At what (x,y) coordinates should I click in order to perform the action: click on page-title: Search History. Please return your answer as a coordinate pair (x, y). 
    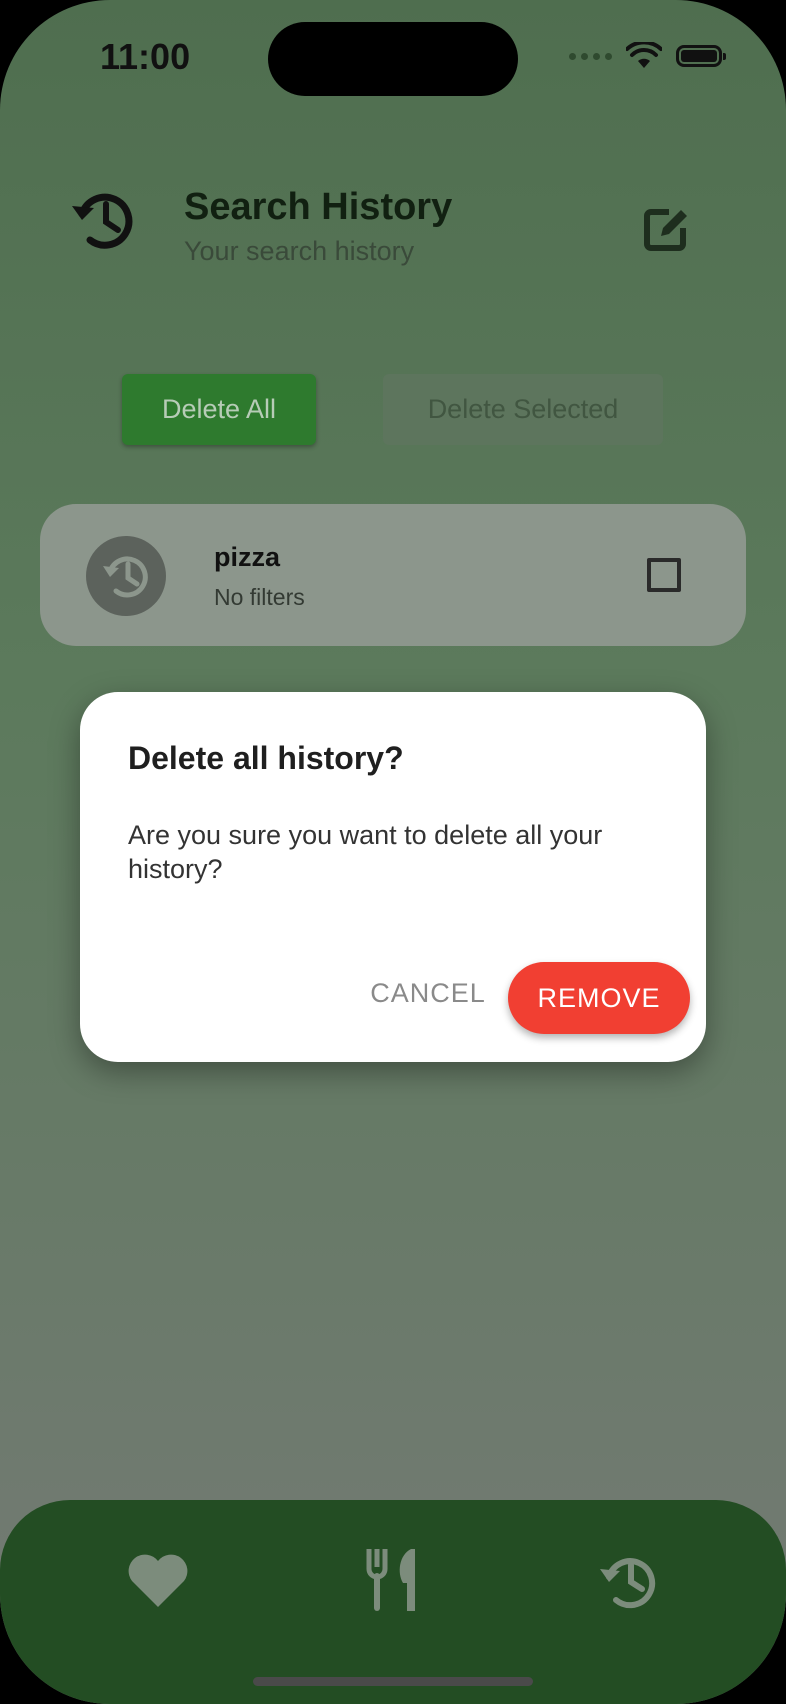
    Looking at the image, I should click on (318, 207).